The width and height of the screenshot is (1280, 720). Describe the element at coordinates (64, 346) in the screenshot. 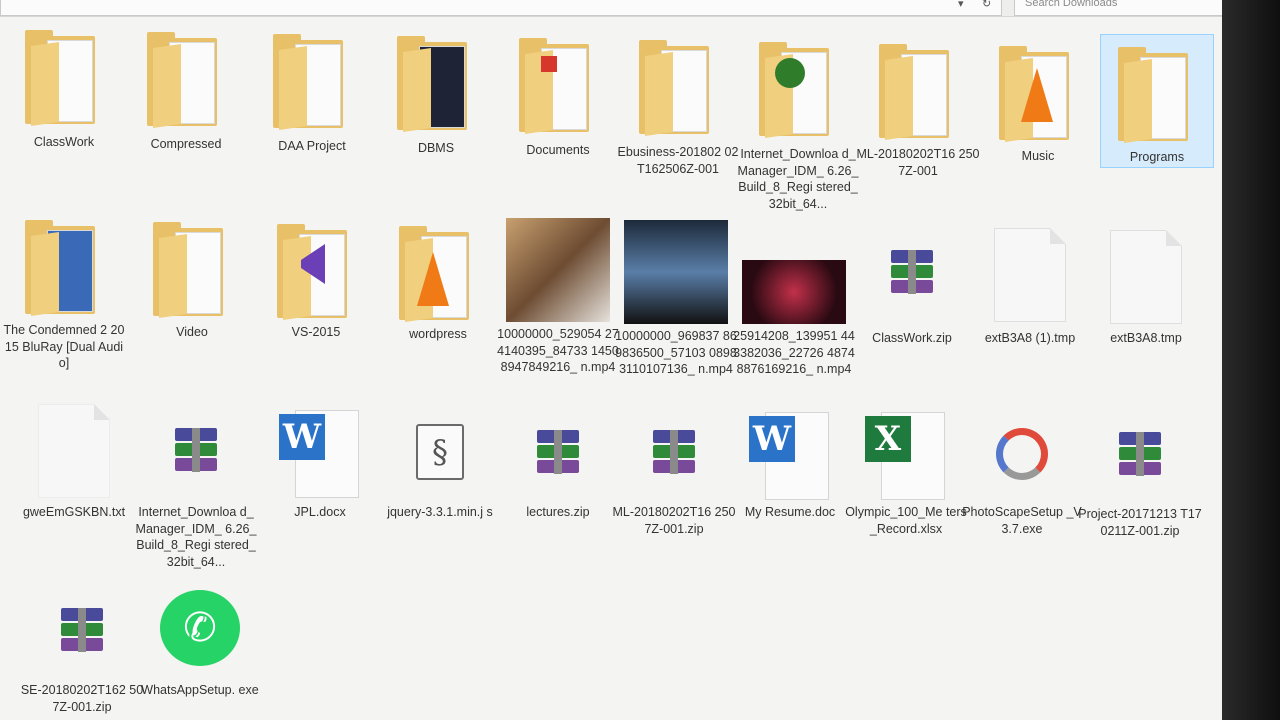

I see `file-label: The Condemned 2 2015 BluRay [Dual Audio]` at that location.